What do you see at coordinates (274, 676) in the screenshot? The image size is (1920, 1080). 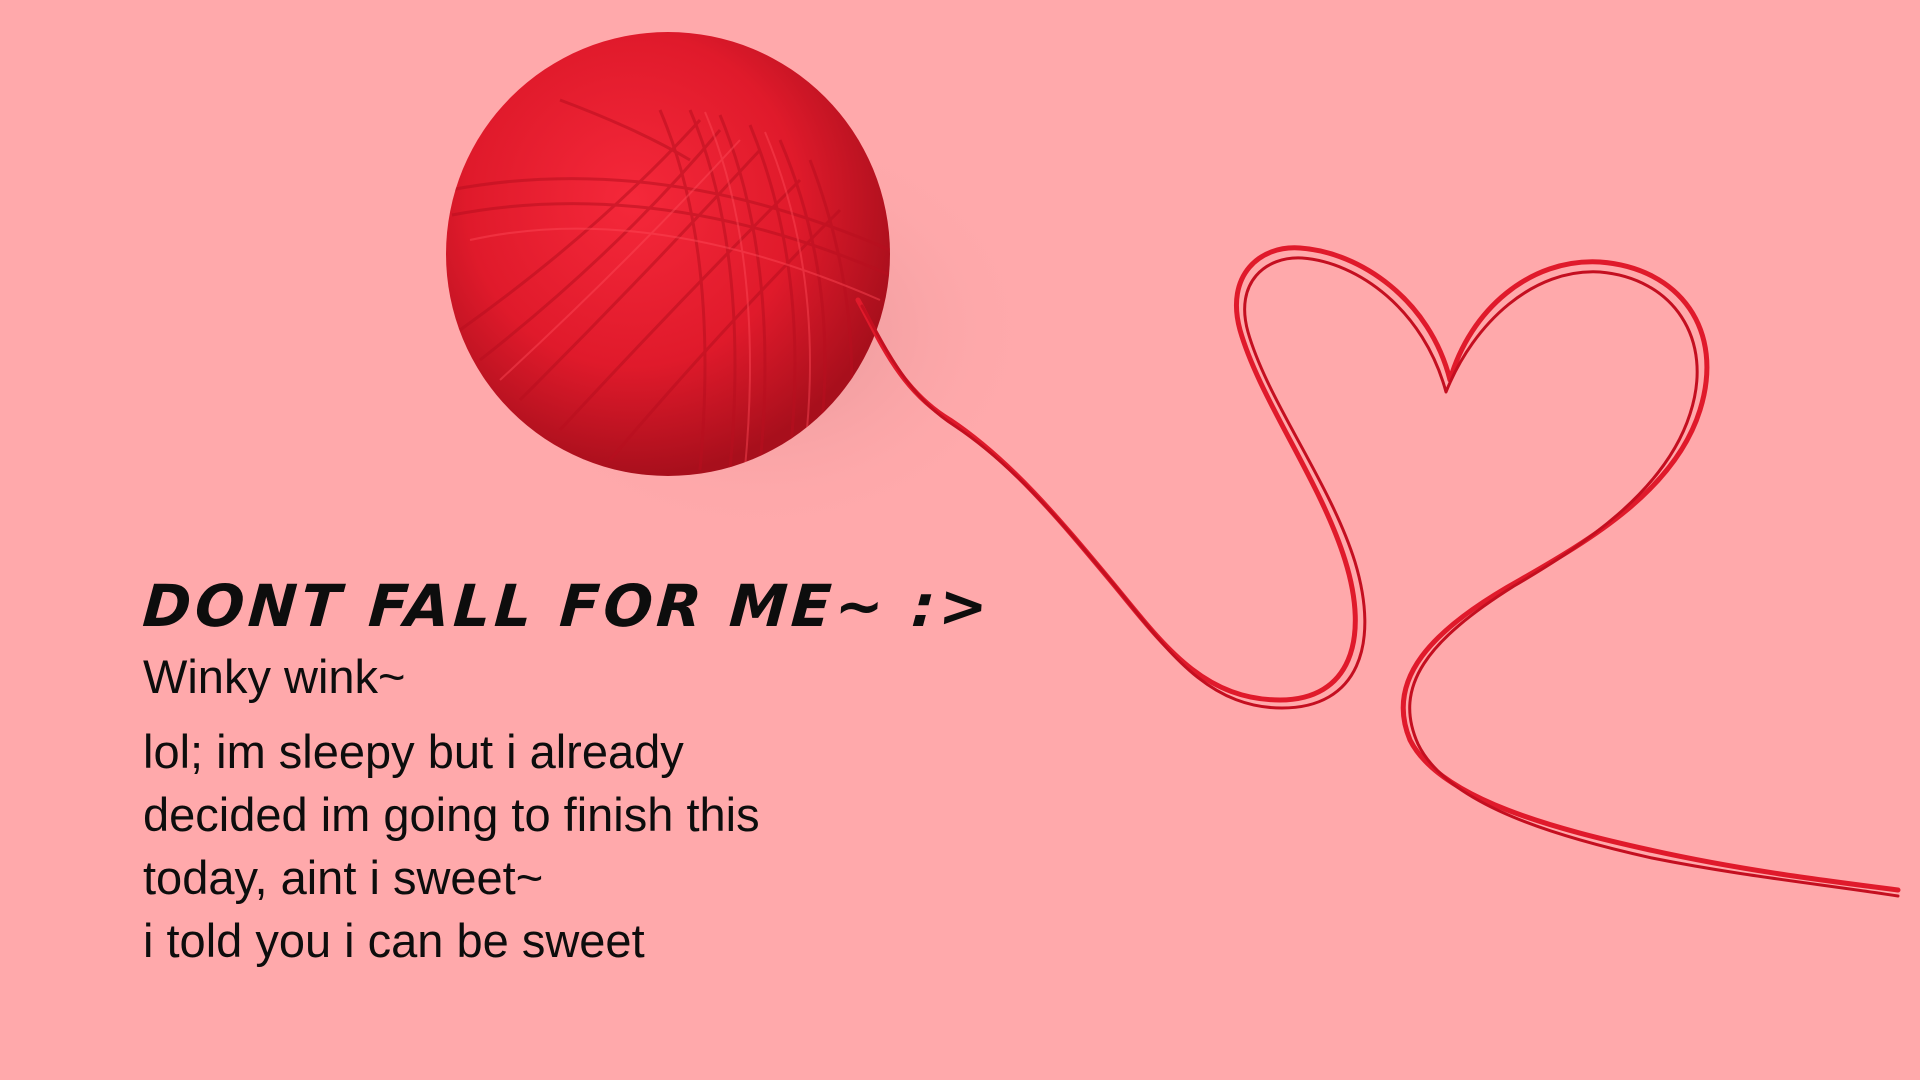 I see `subtitle: Winky wink~` at bounding box center [274, 676].